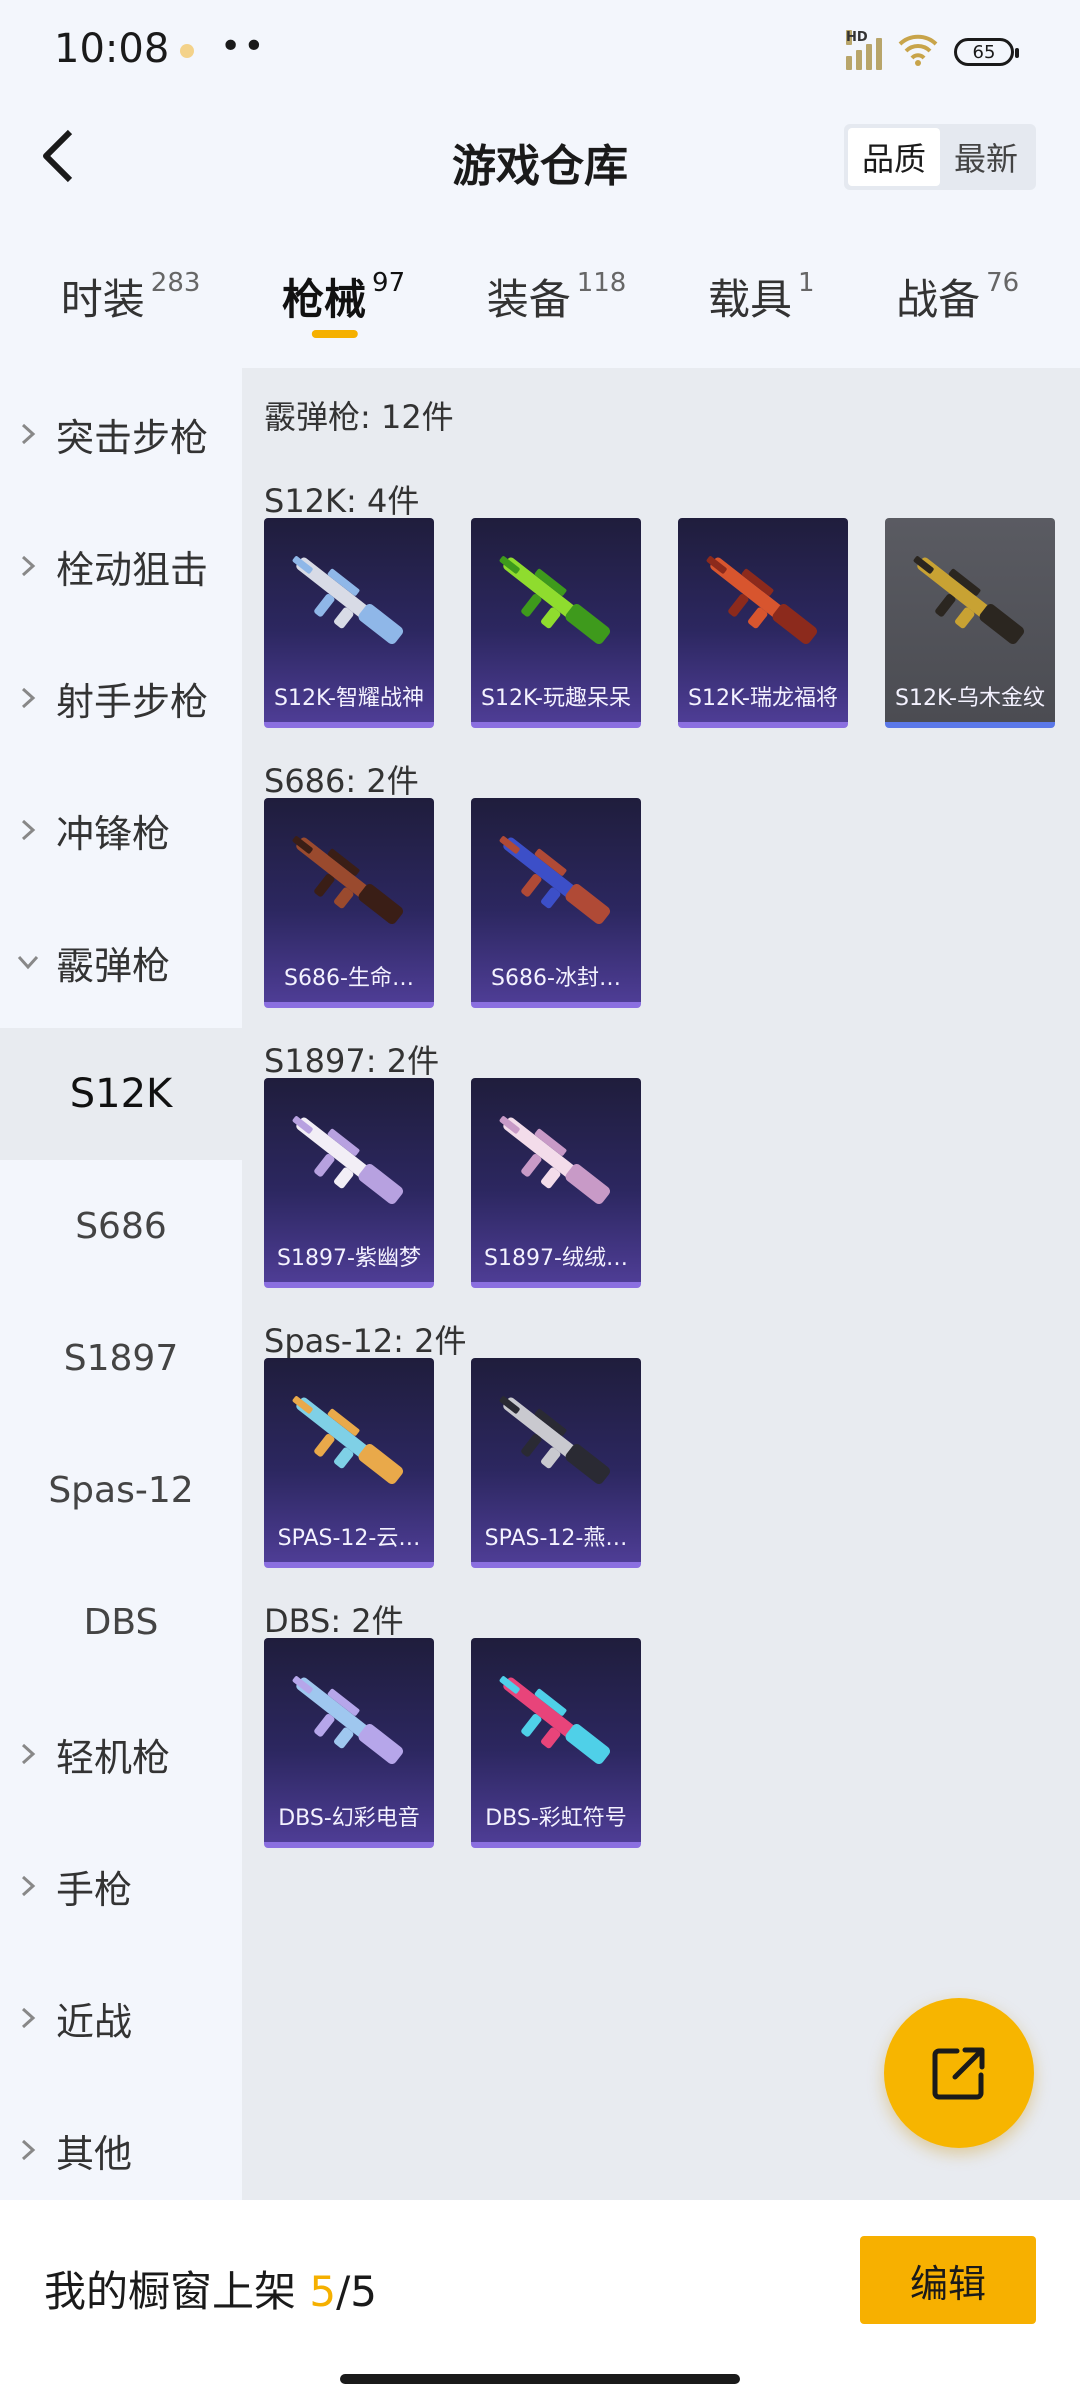 This screenshot has width=1080, height=2400. I want to click on sidebar-item-other: 其他, so click(121, 2150).